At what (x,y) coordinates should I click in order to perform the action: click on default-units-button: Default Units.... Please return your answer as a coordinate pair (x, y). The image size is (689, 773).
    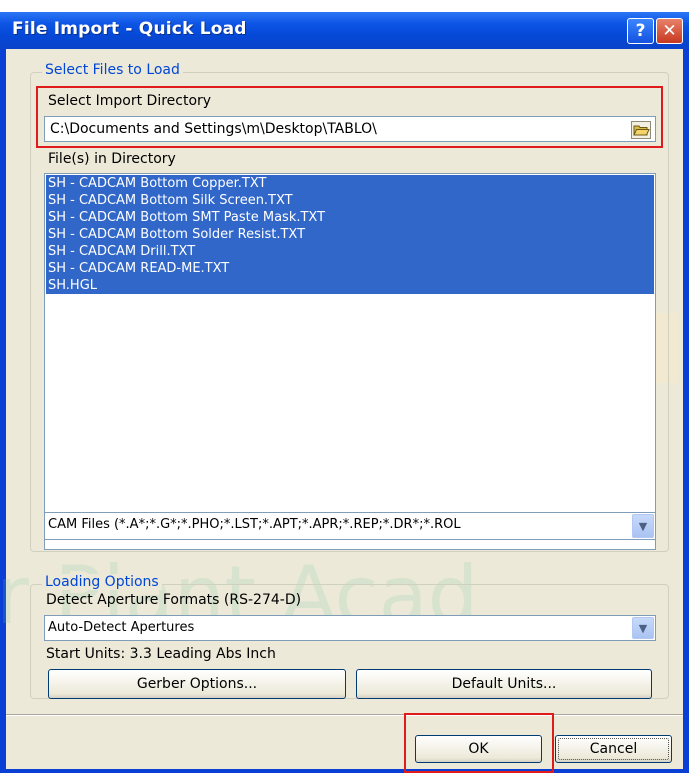
    Looking at the image, I should click on (504, 684).